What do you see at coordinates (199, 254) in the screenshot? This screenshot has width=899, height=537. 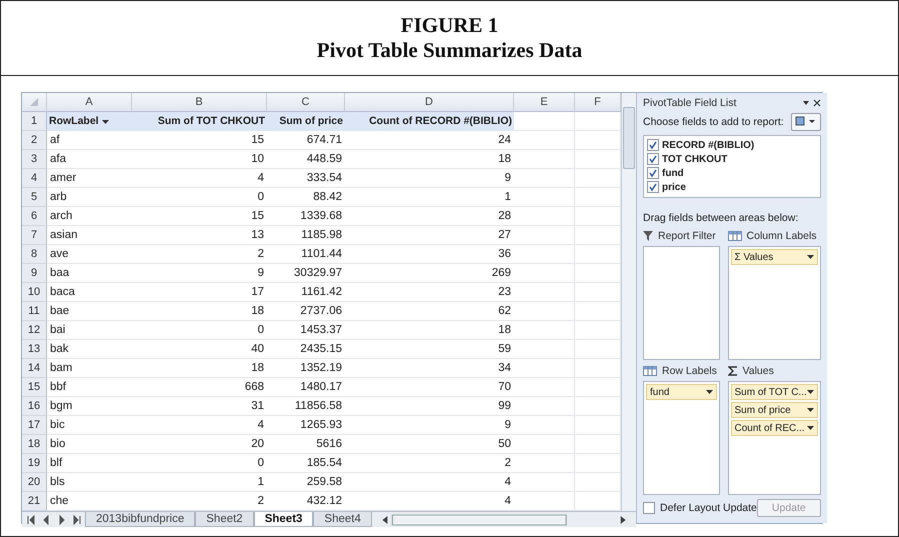 I see `table-cell: 2` at bounding box center [199, 254].